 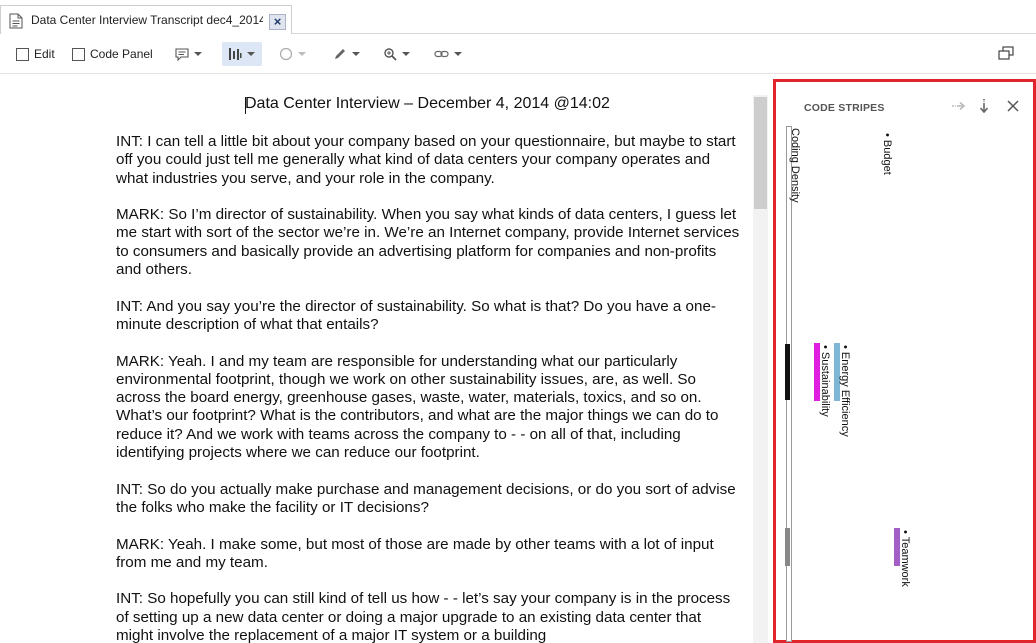 I want to click on pen-button, so click(x=346, y=54).